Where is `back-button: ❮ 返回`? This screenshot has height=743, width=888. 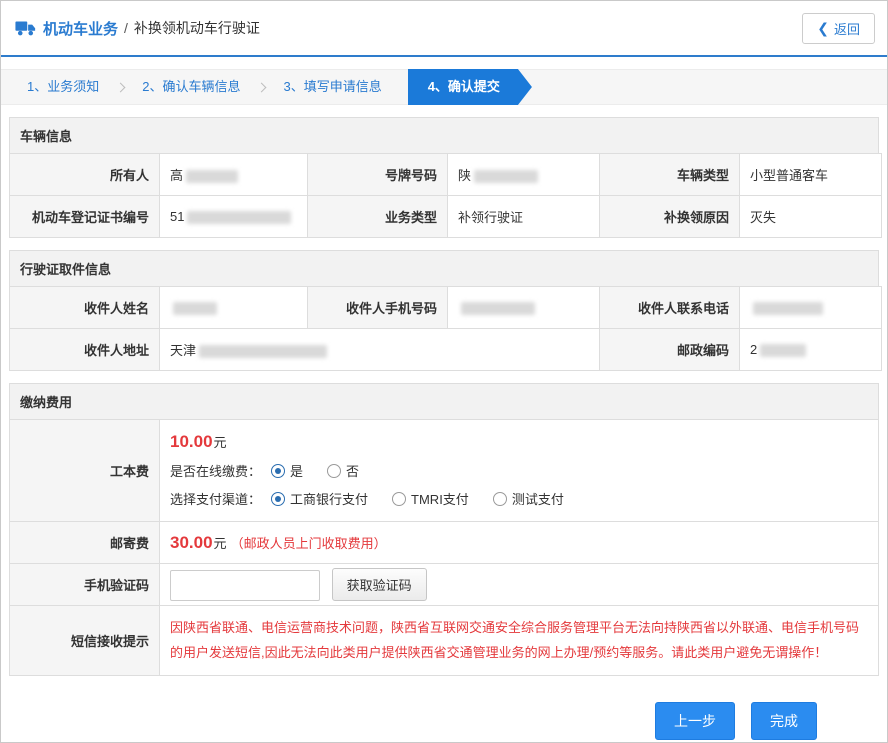 back-button: ❮ 返回 is located at coordinates (838, 28).